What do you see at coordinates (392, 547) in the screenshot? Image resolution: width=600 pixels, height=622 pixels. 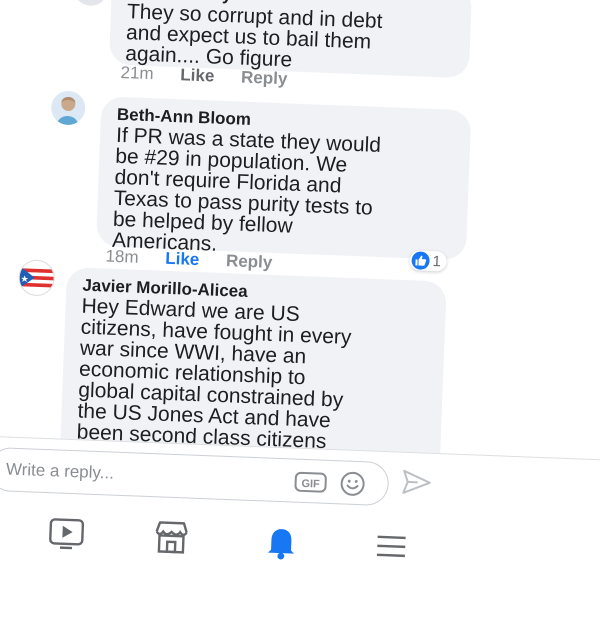 I see `menu-icon` at bounding box center [392, 547].